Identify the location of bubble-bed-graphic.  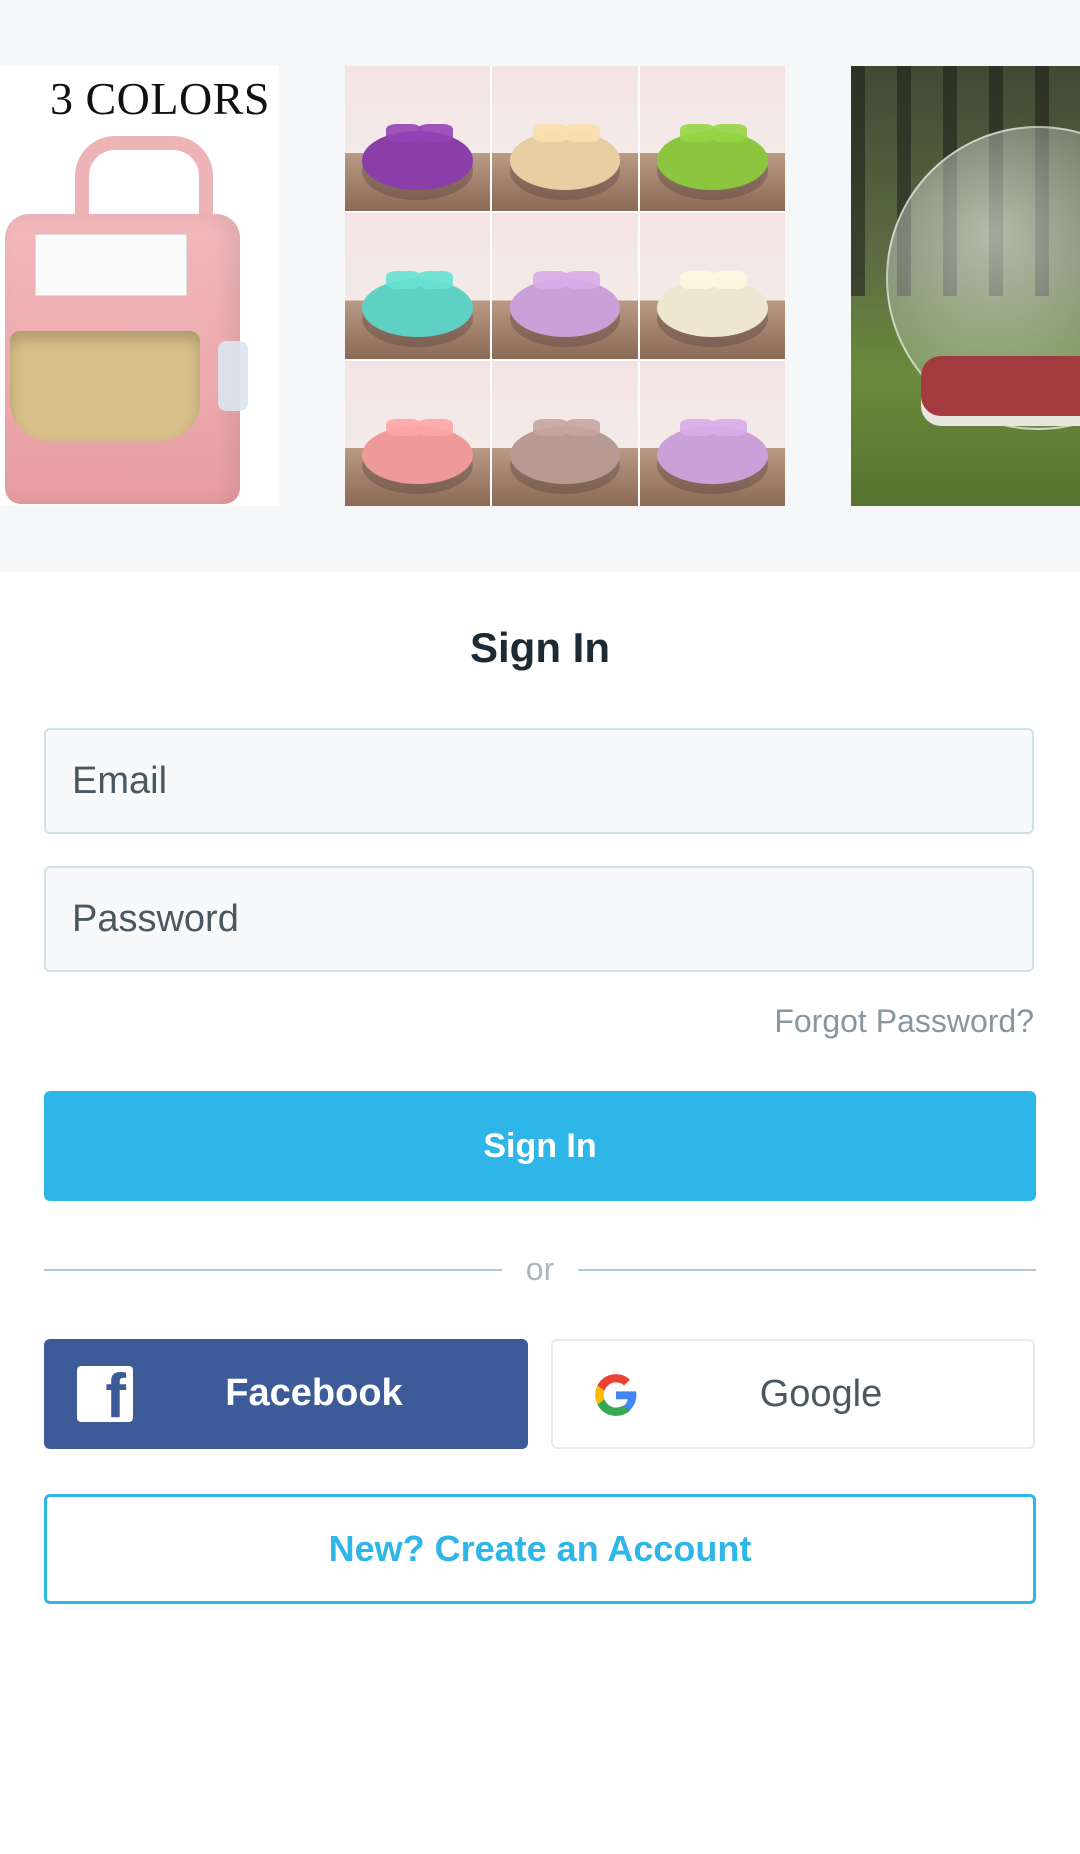
(1000, 386).